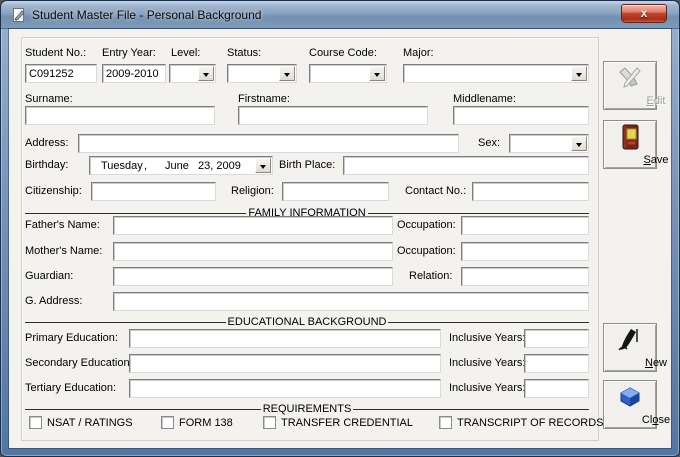 Image resolution: width=680 pixels, height=457 pixels. What do you see at coordinates (122, 166) in the screenshot?
I see `birthday-weekday: Tuesday` at bounding box center [122, 166].